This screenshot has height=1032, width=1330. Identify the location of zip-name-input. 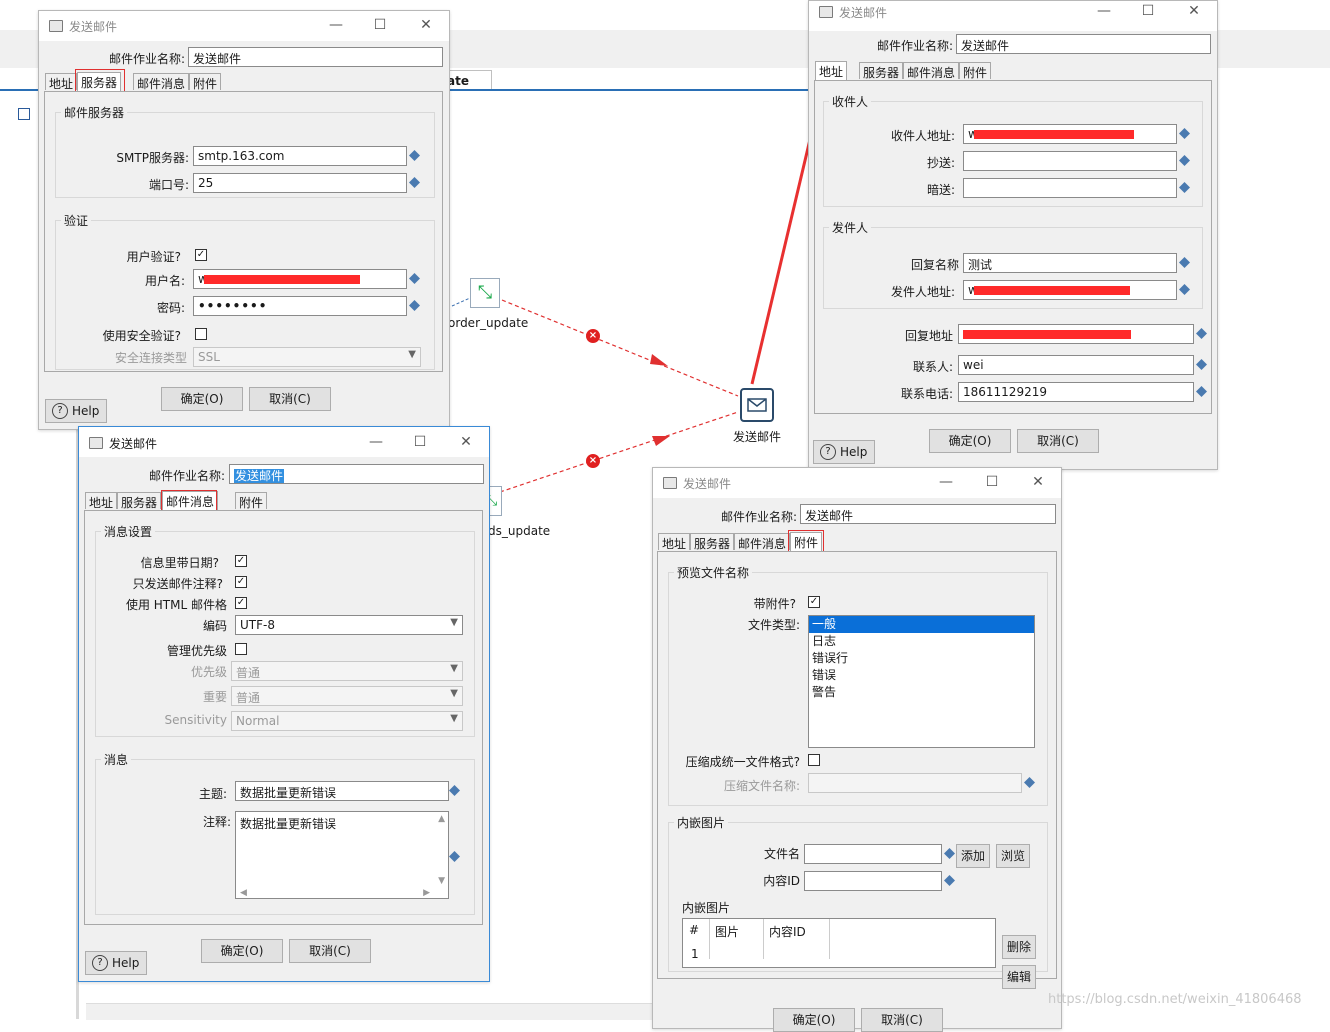
(915, 783).